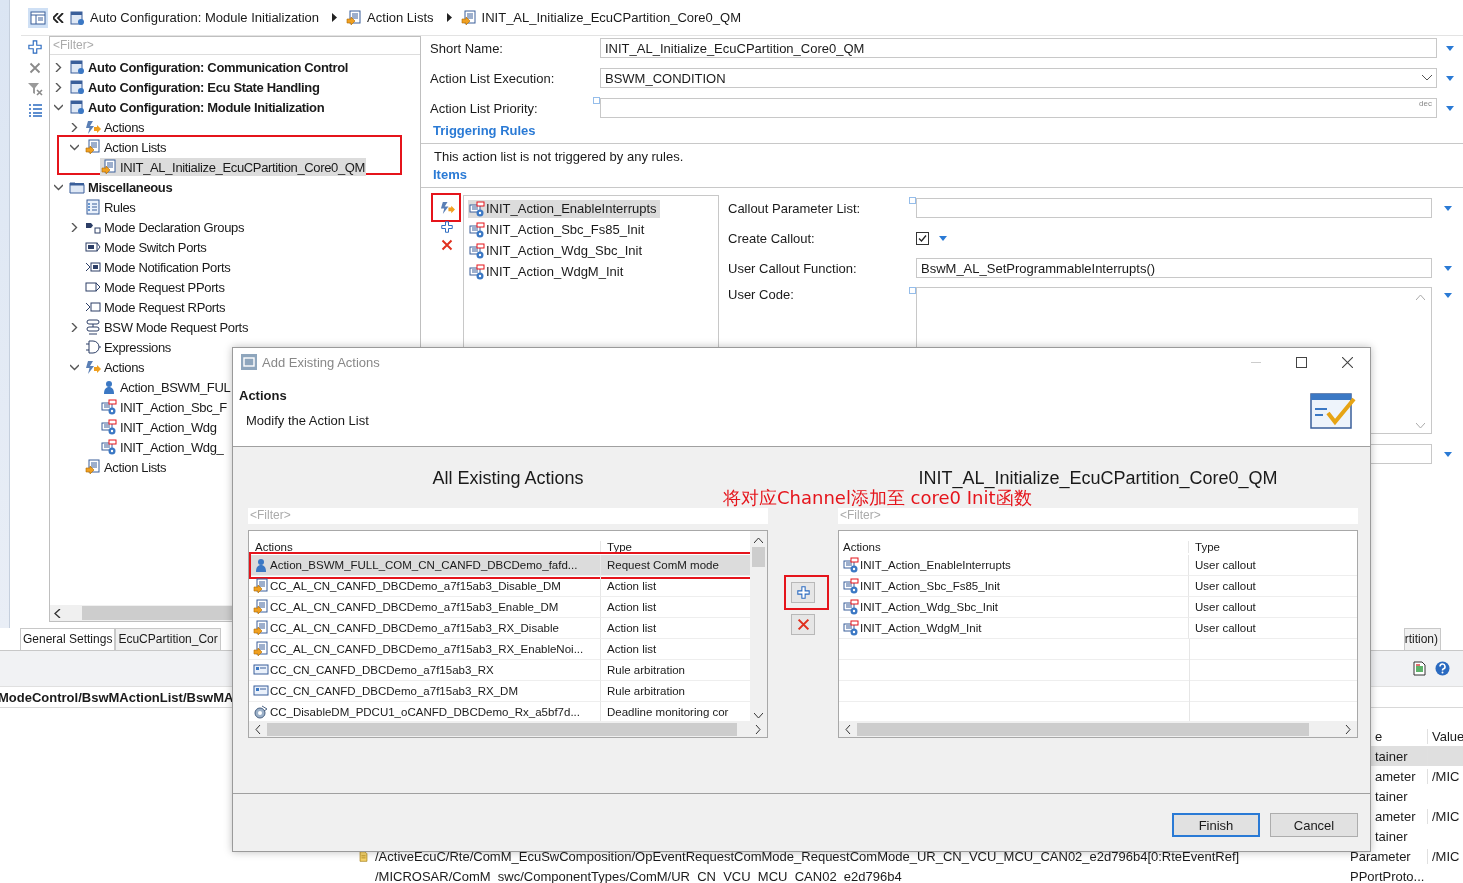 The width and height of the screenshot is (1463, 883). I want to click on field-label: Callout Parameter List:, so click(794, 208).